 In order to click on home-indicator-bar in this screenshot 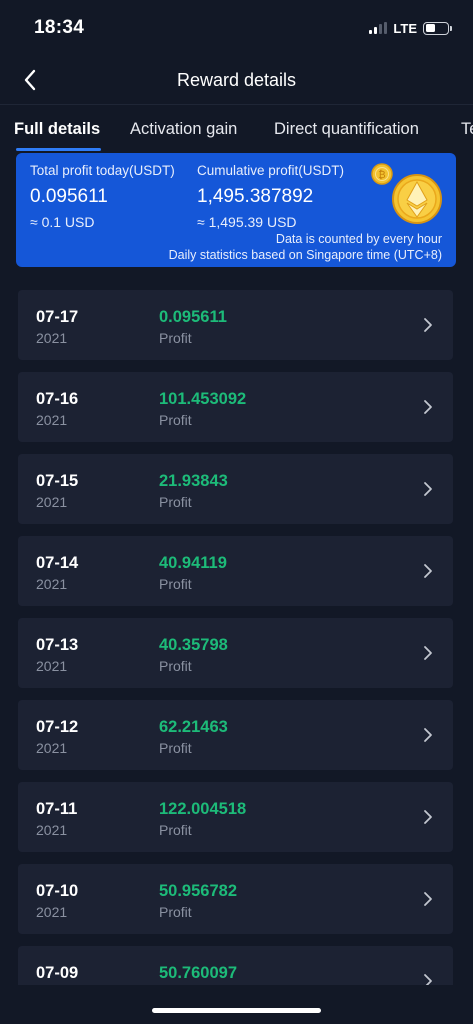, I will do `click(236, 1004)`.